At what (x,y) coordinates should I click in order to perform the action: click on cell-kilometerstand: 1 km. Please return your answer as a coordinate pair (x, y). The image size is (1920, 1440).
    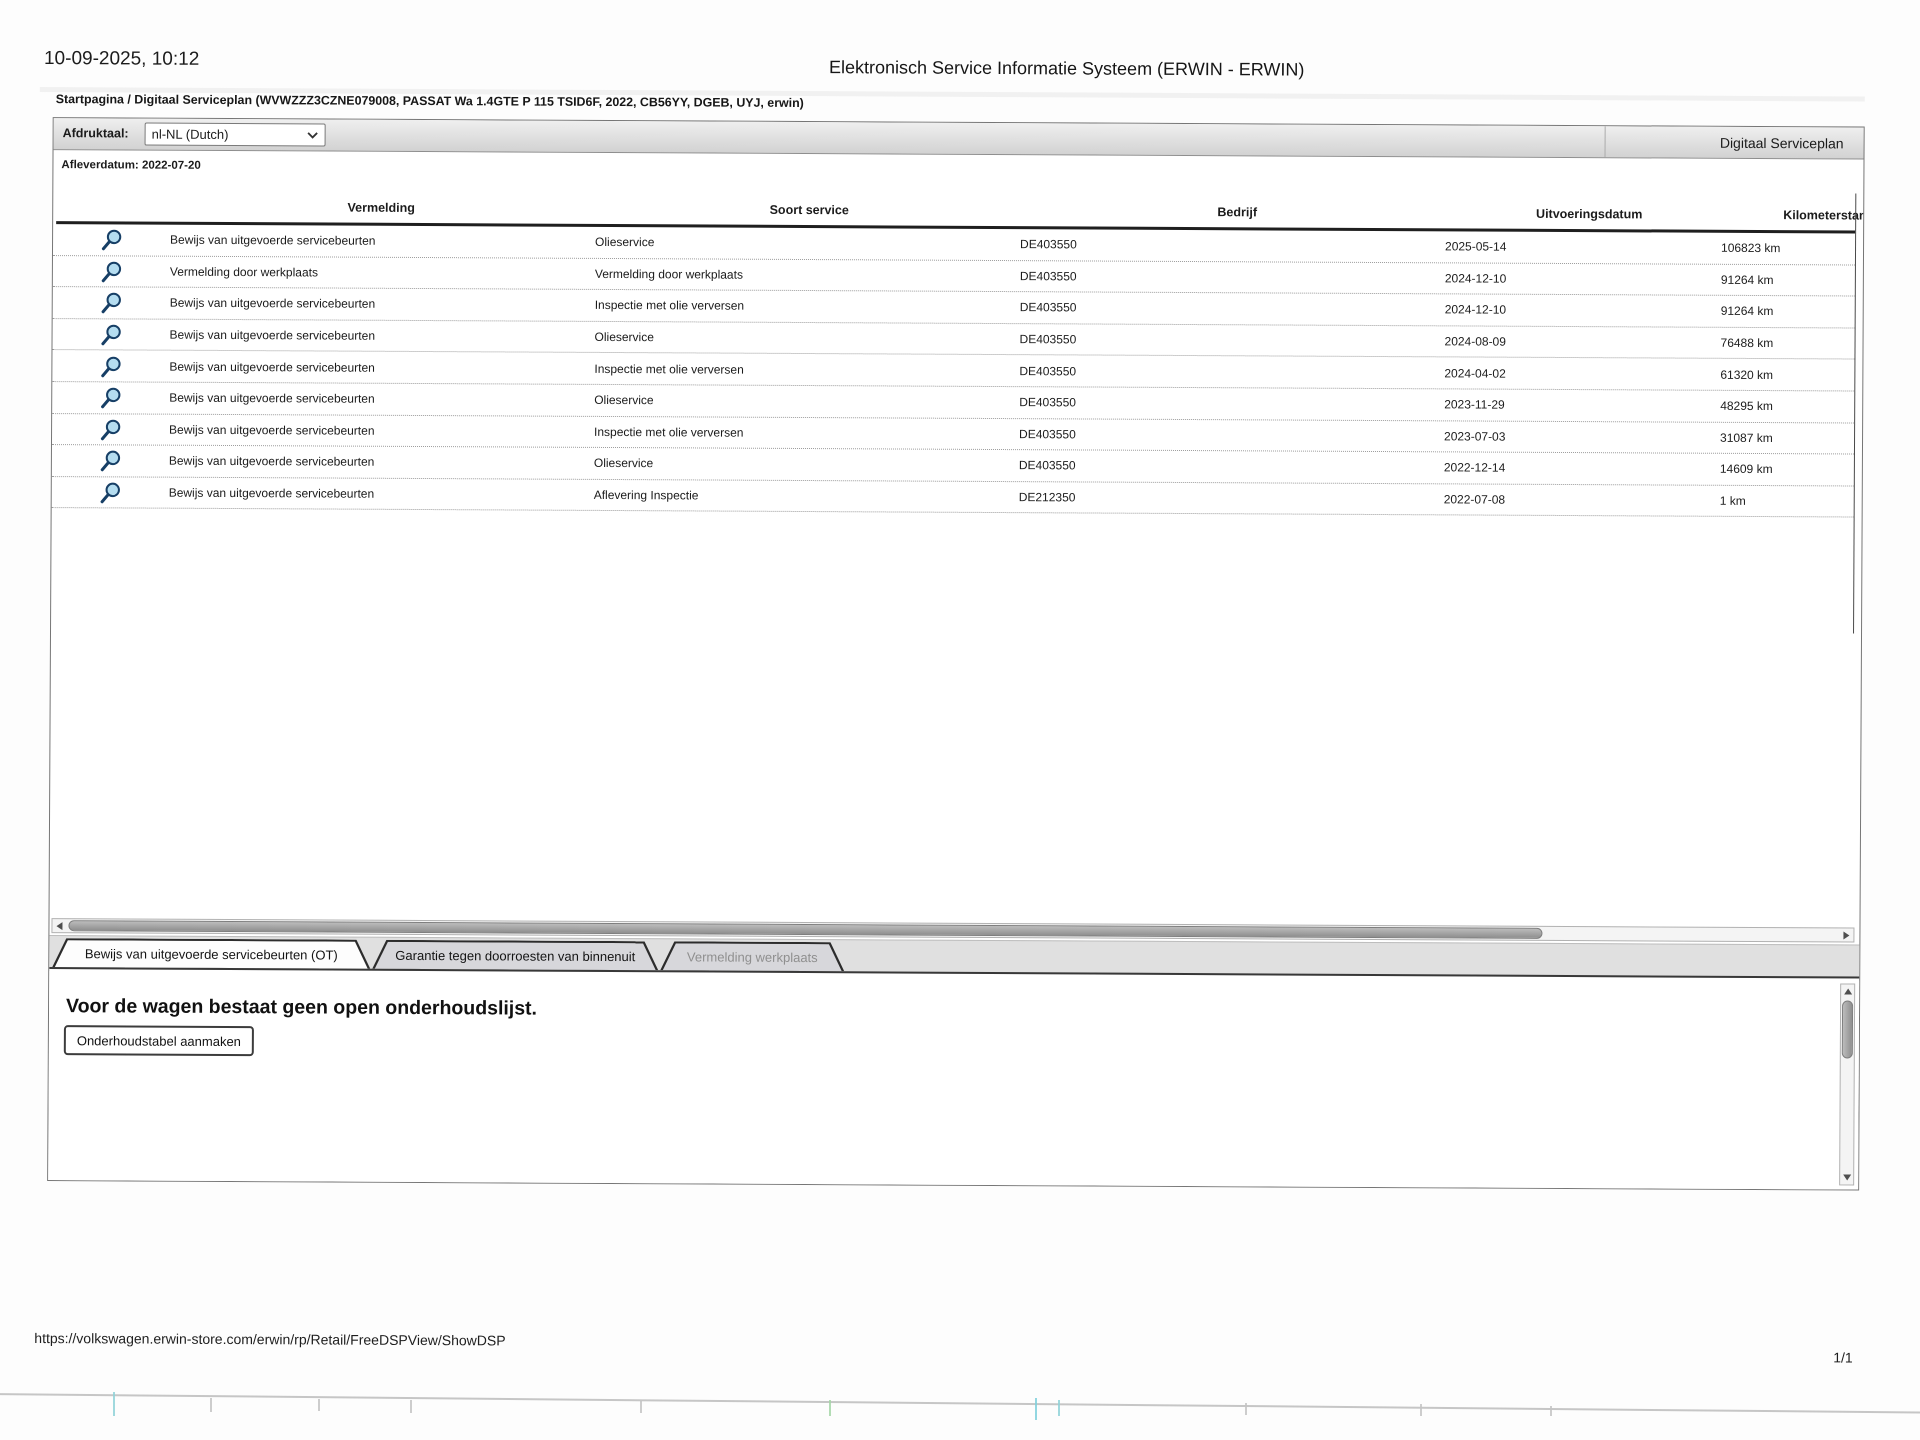
    Looking at the image, I should click on (1732, 500).